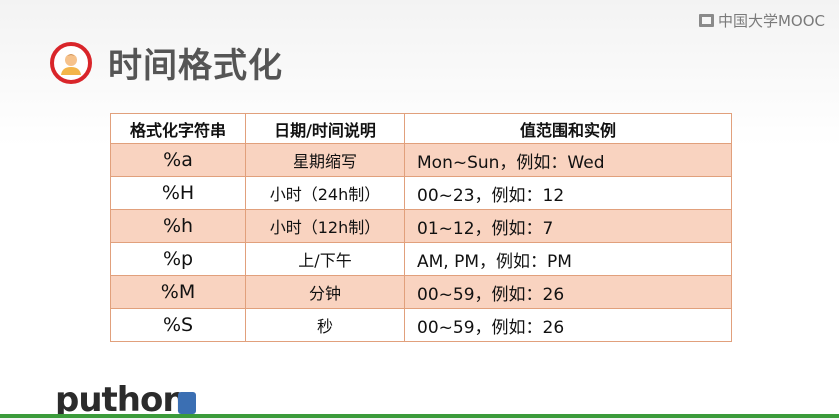 The height and width of the screenshot is (420, 839). Describe the element at coordinates (325, 226) in the screenshot. I see `format-description: 小时（12h制）` at that location.